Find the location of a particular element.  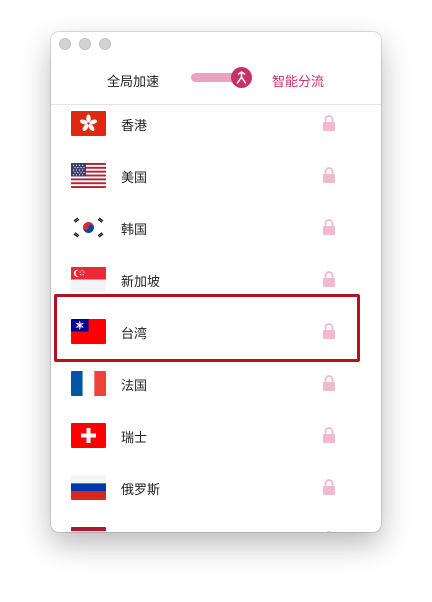

list-item-thailand: 泰国 is located at coordinates (216, 523).